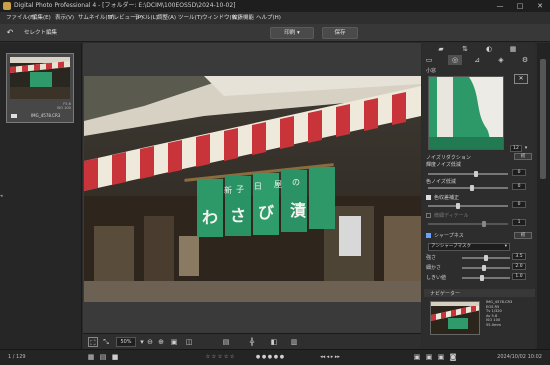 Image resolution: width=550 pixels, height=365 pixels. What do you see at coordinates (453, 357) in the screenshot?
I see `camera-icon: ◙` at bounding box center [453, 357].